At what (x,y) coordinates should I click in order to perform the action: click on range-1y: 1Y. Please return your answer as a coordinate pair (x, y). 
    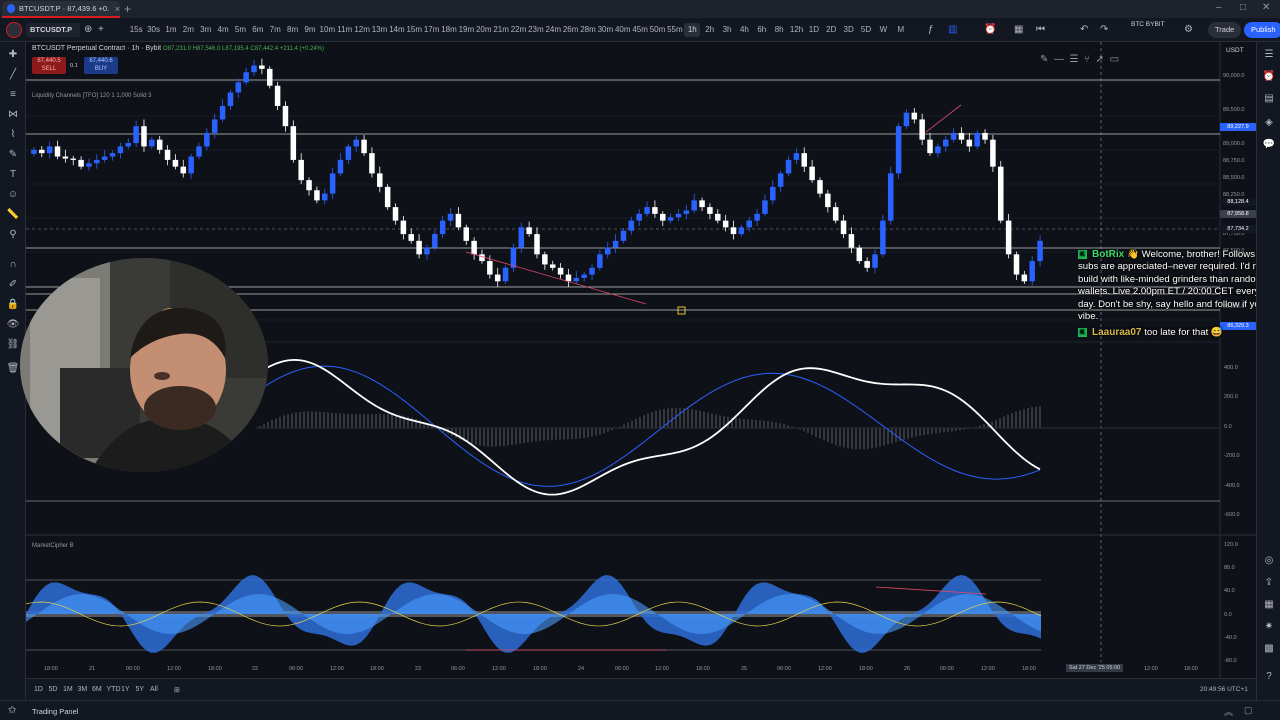
    Looking at the image, I should click on (125, 689).